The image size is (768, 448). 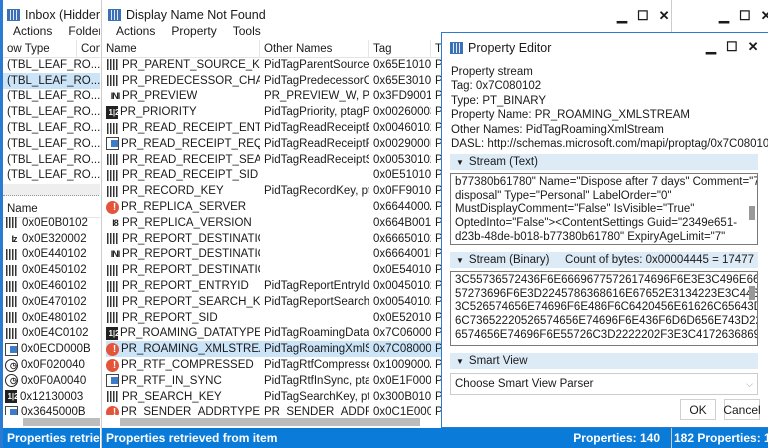 I want to click on tag-cell: 0x6664001F, so click(x=402, y=254).